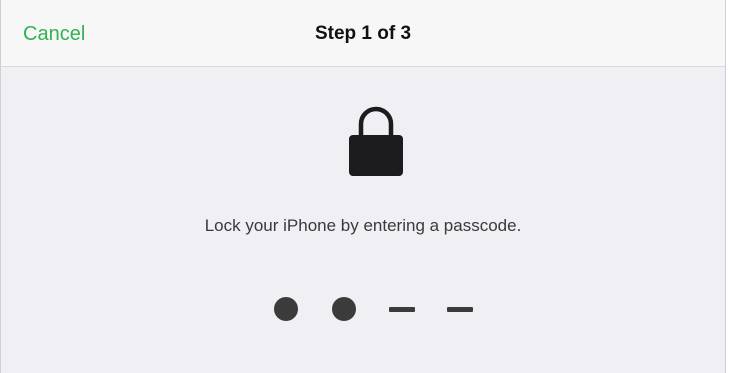  Describe the element at coordinates (378, 309) in the screenshot. I see `passcode-indicator` at that location.